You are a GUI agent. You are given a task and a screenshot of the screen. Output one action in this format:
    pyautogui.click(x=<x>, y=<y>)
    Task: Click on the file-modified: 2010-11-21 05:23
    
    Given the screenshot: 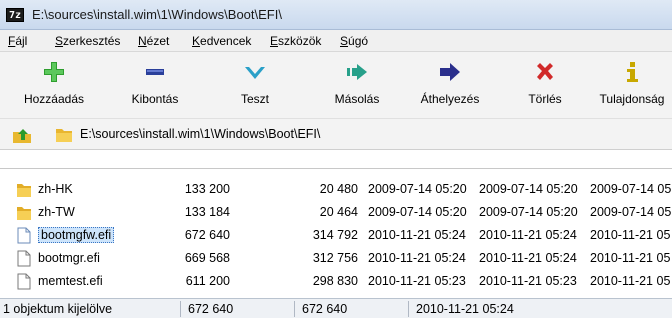 What is the action you would take?
    pyautogui.click(x=417, y=281)
    